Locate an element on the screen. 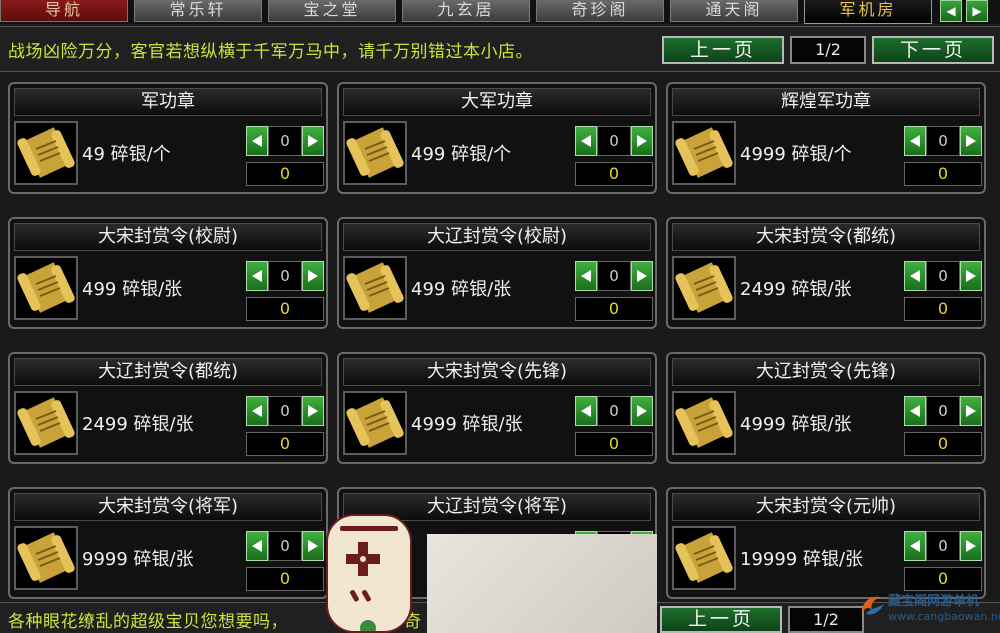 The width and height of the screenshot is (1000, 633). arrow-right-icon: ▶ is located at coordinates (977, 11).